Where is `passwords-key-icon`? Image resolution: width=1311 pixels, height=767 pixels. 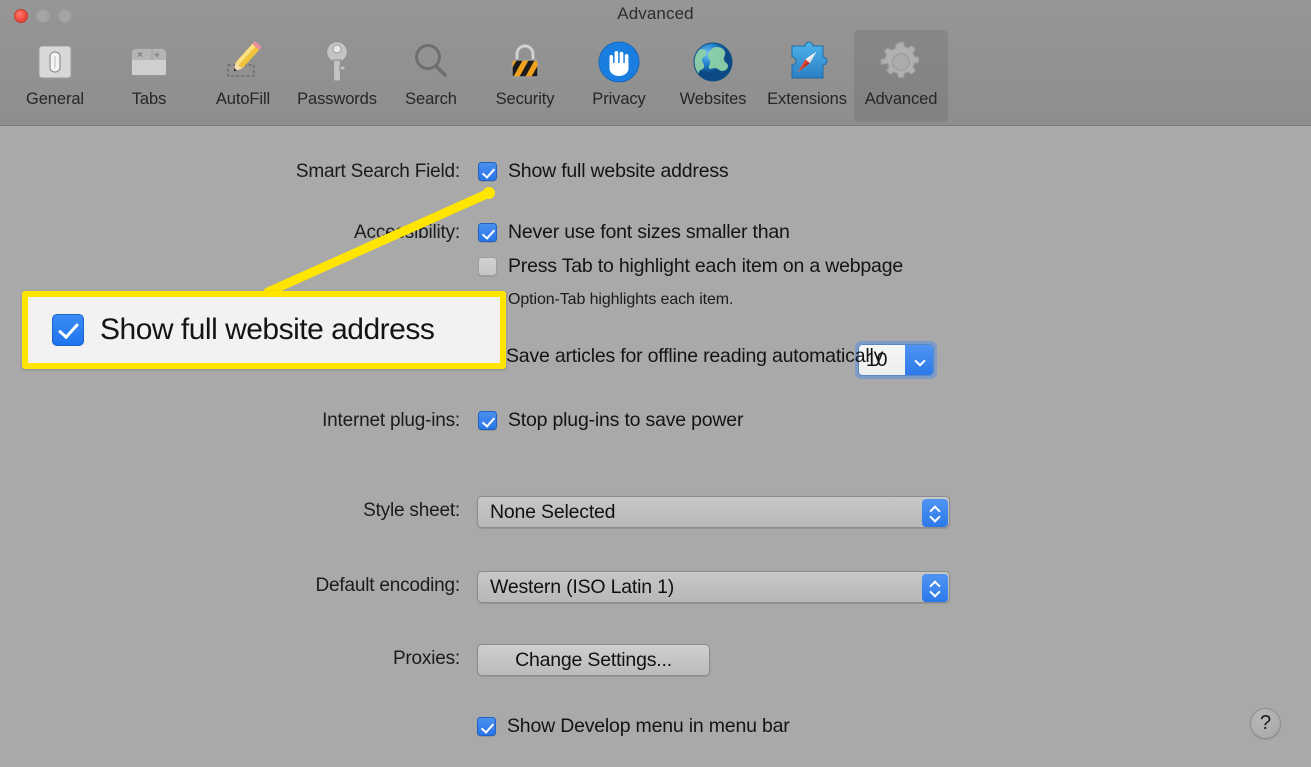 passwords-key-icon is located at coordinates (337, 62).